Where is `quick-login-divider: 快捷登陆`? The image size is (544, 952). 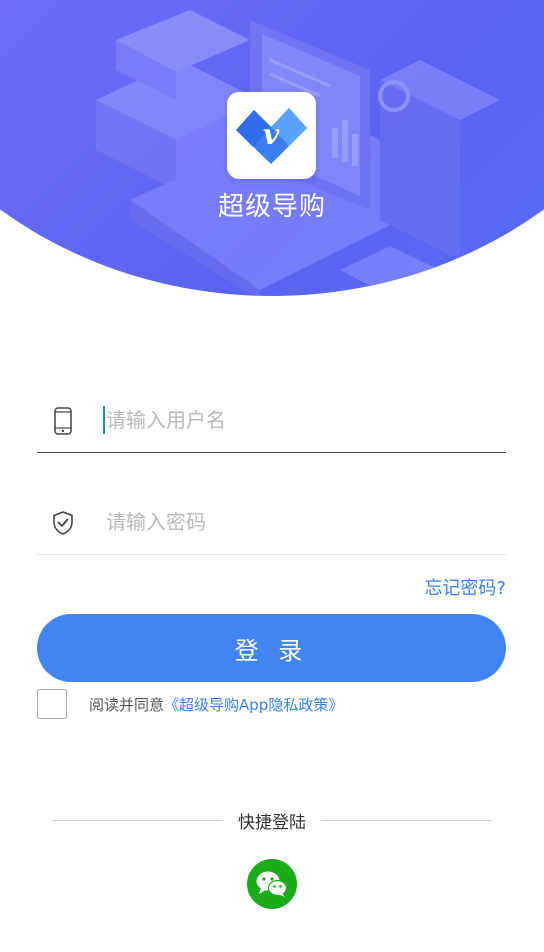 quick-login-divider: 快捷登陆 is located at coordinates (272, 821).